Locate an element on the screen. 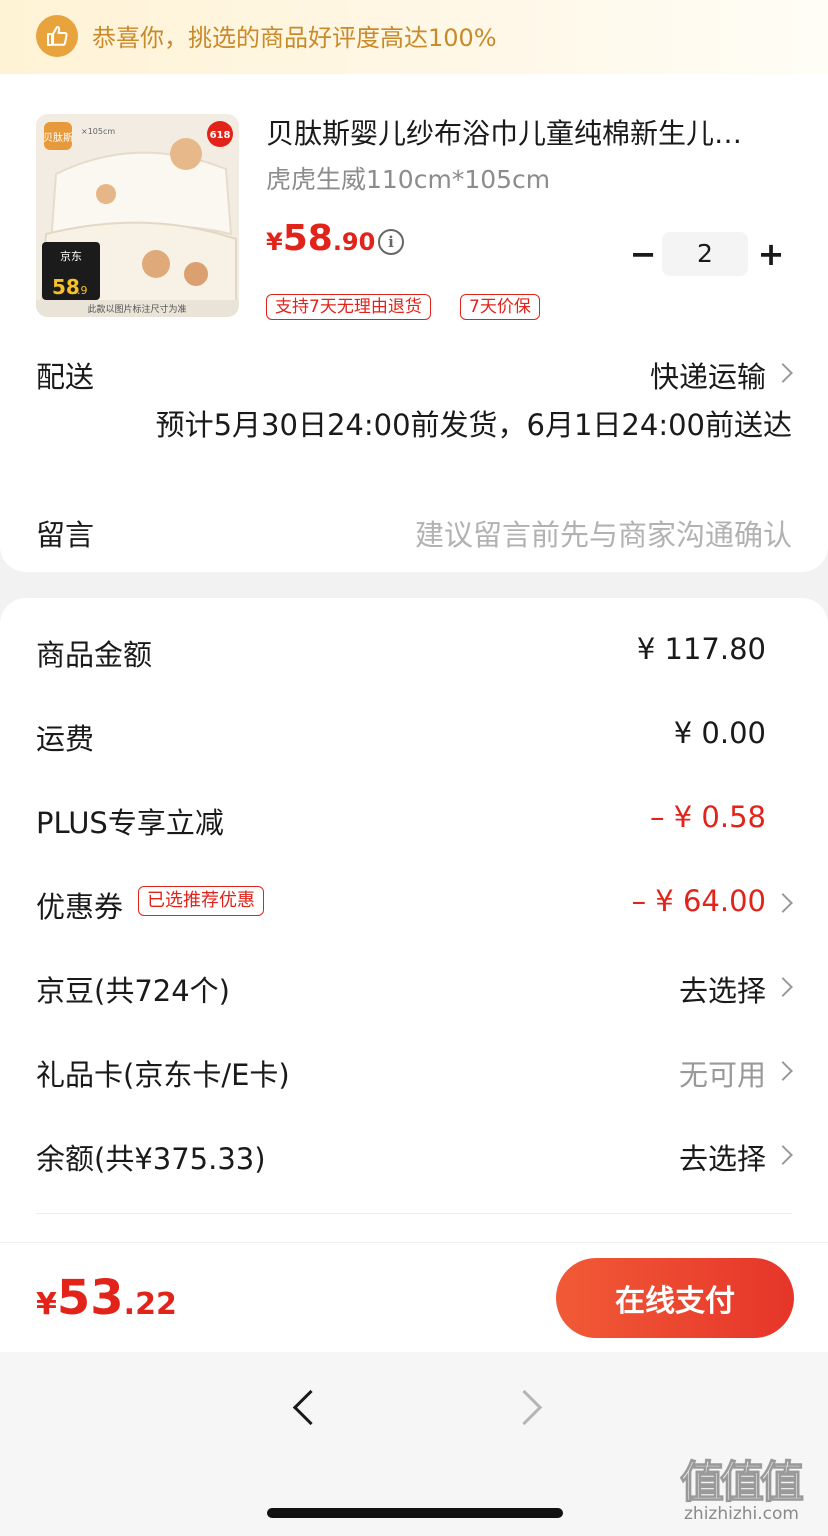  increase-quantity-button: + is located at coordinates (771, 254).